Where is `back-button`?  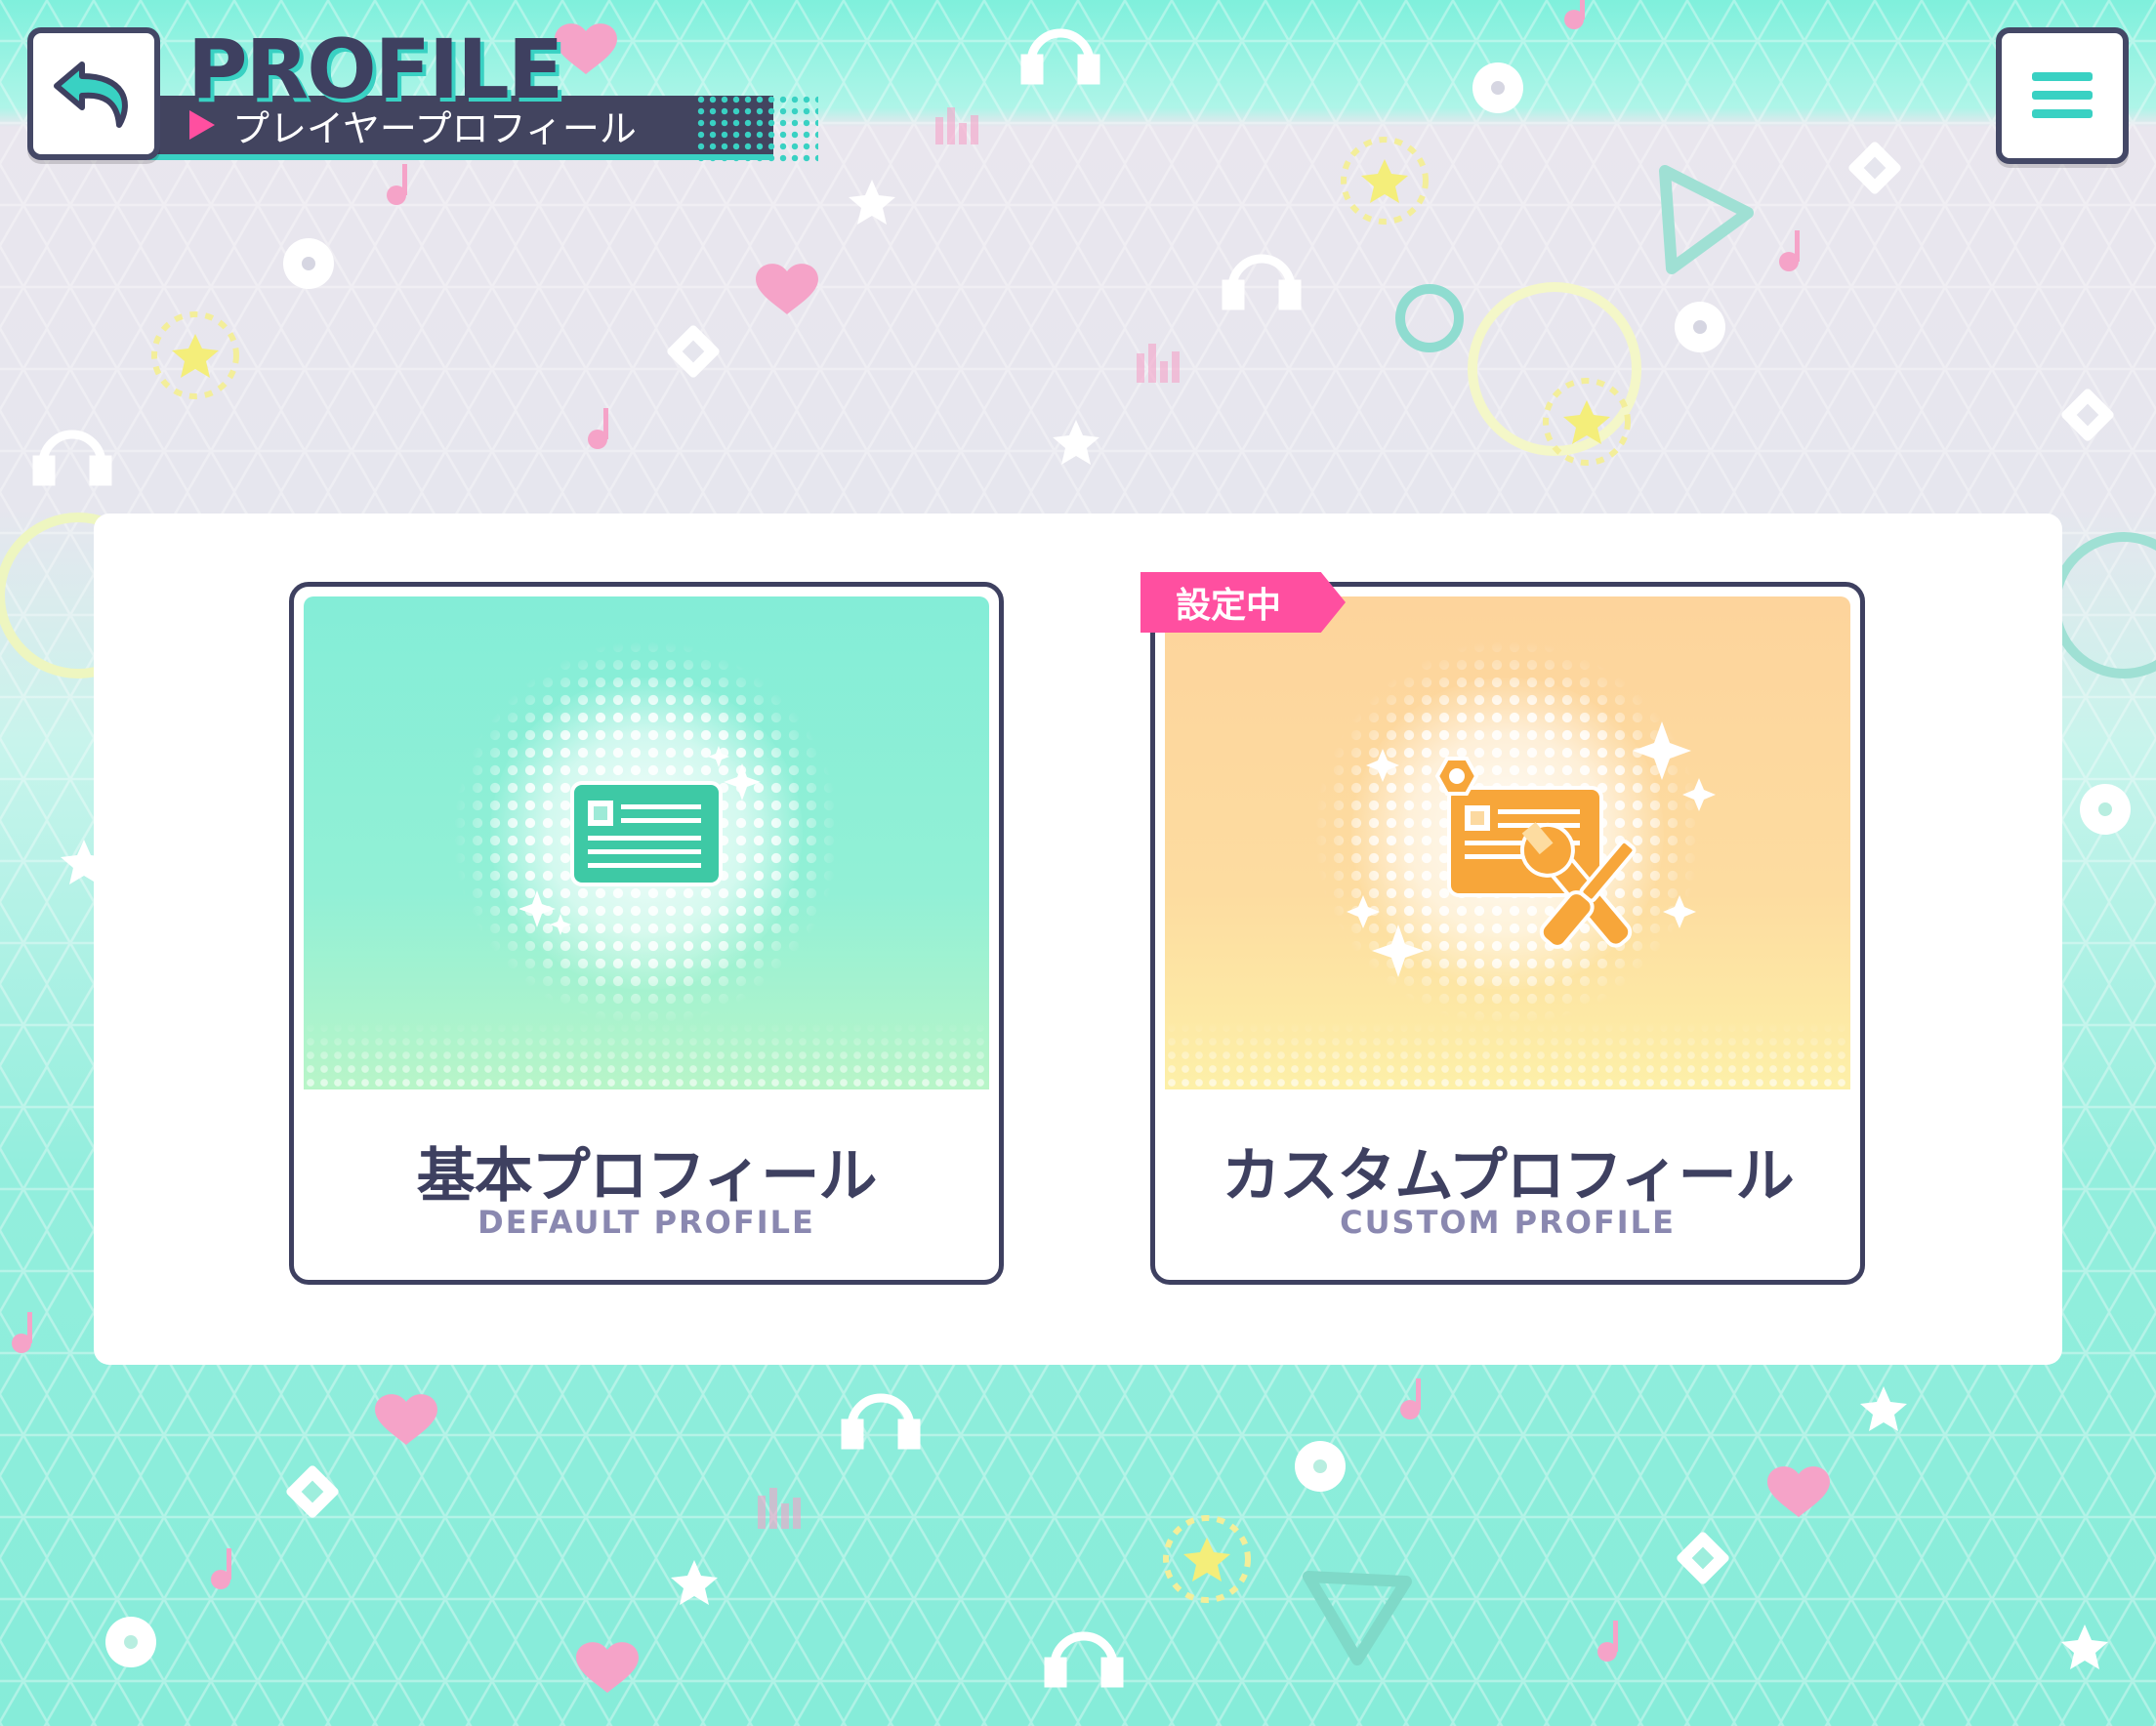
back-button is located at coordinates (94, 93).